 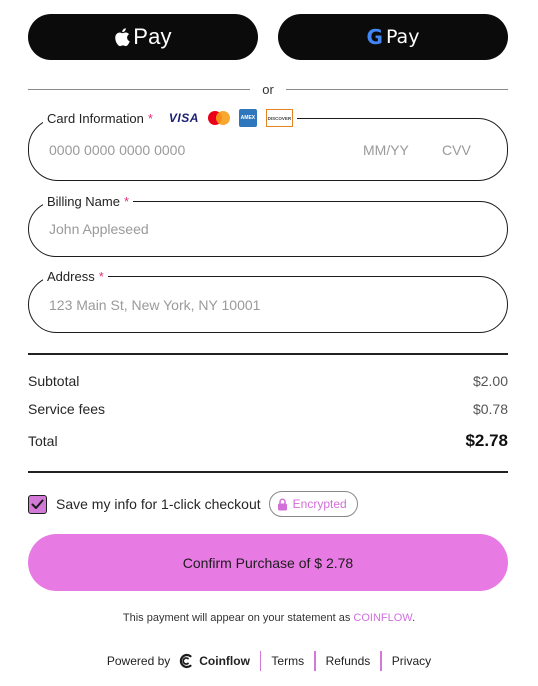 I want to click on billing-name-input, so click(x=199, y=229).